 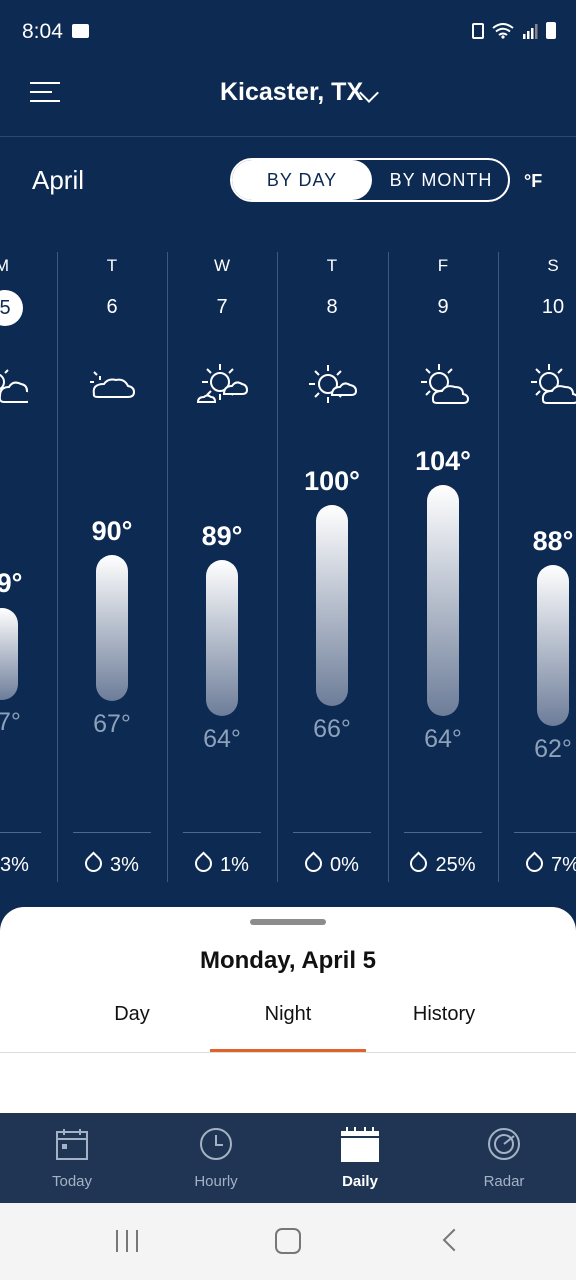 I want to click on day-column: M 5 79° 67° 3%, so click(x=28, y=566).